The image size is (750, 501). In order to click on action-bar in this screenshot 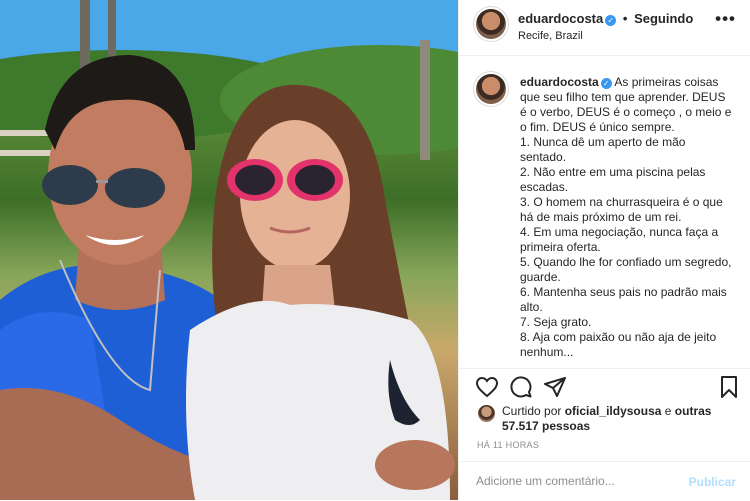, I will do `click(604, 385)`.